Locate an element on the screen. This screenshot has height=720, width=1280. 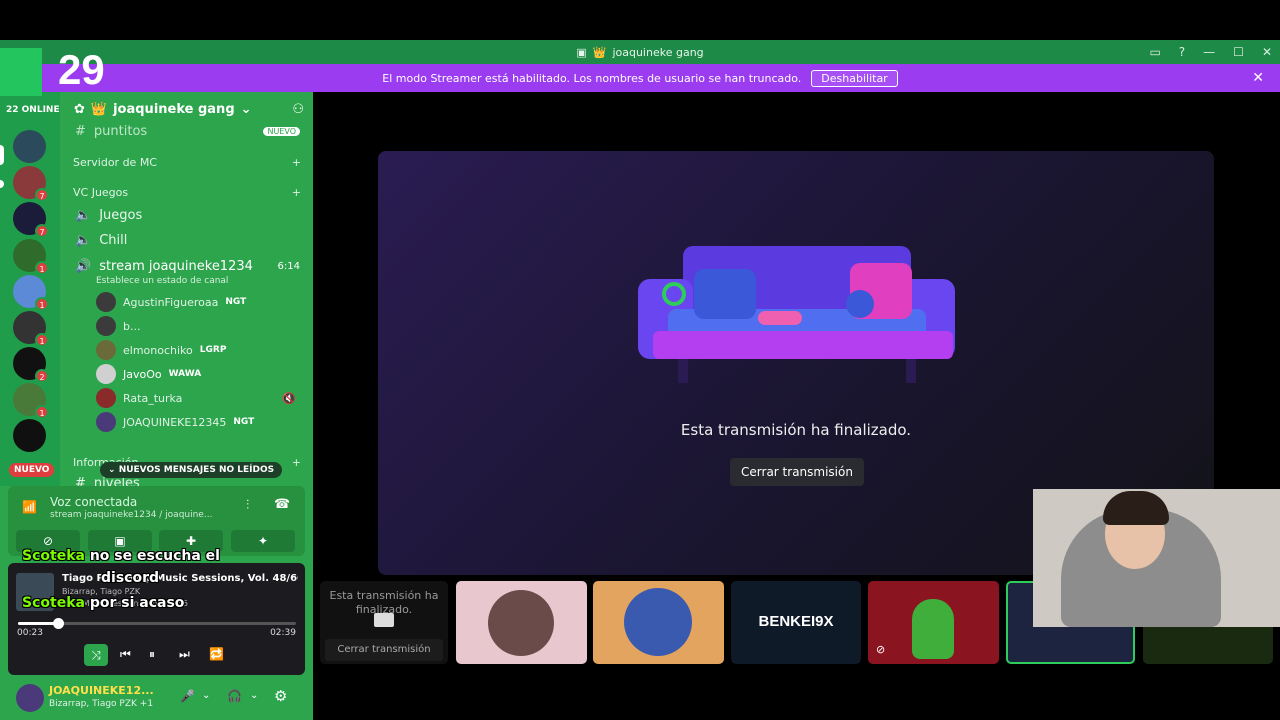
headphones-icon: 🎧 is located at coordinates (234, 696).